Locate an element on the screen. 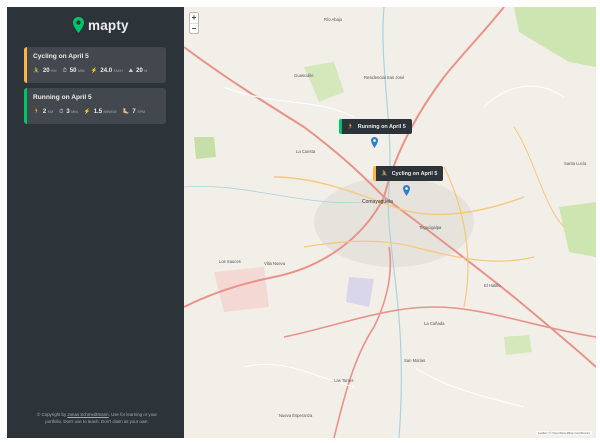 The image size is (600, 443). workout-detail-duration: ⏱ 3 MIN is located at coordinates (68, 112).